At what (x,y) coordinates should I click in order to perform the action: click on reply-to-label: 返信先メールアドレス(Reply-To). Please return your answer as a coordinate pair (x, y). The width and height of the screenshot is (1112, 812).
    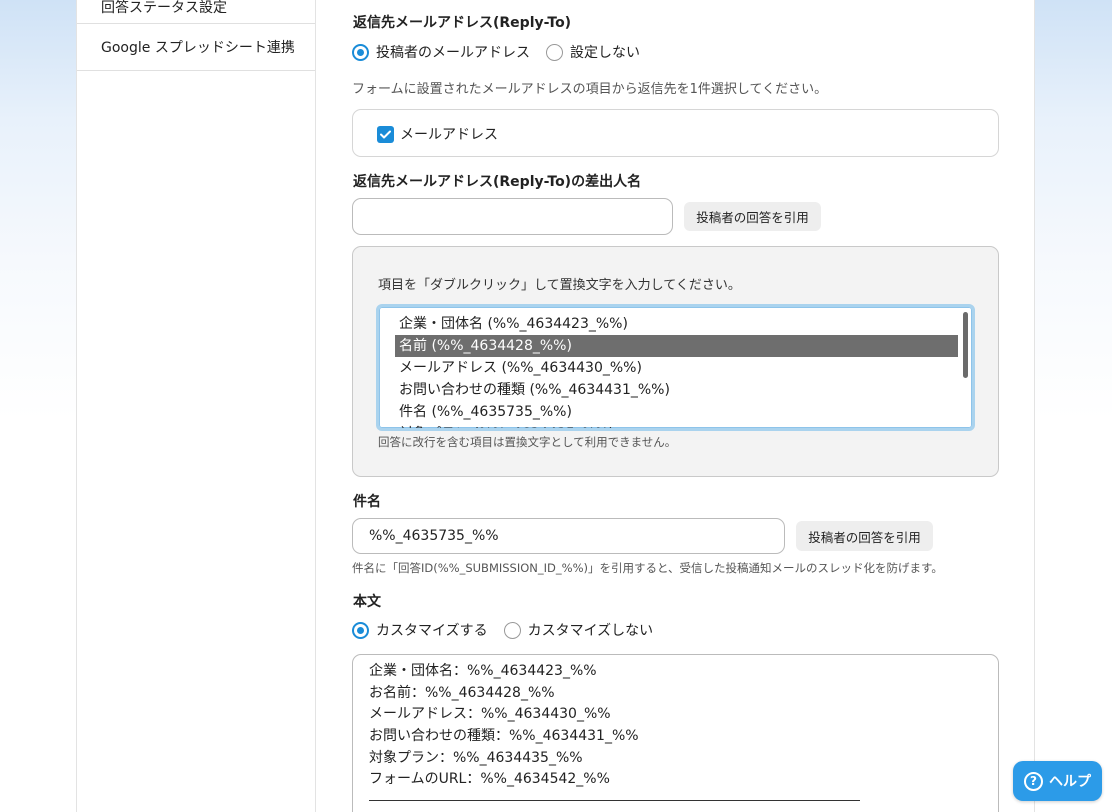
    Looking at the image, I should click on (462, 23).